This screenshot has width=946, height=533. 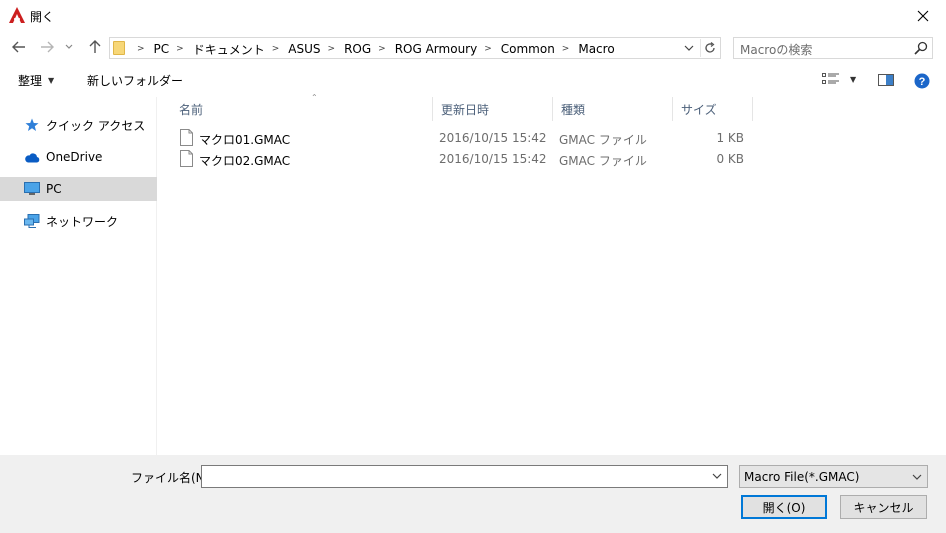 I want to click on back-button, so click(x=19, y=47).